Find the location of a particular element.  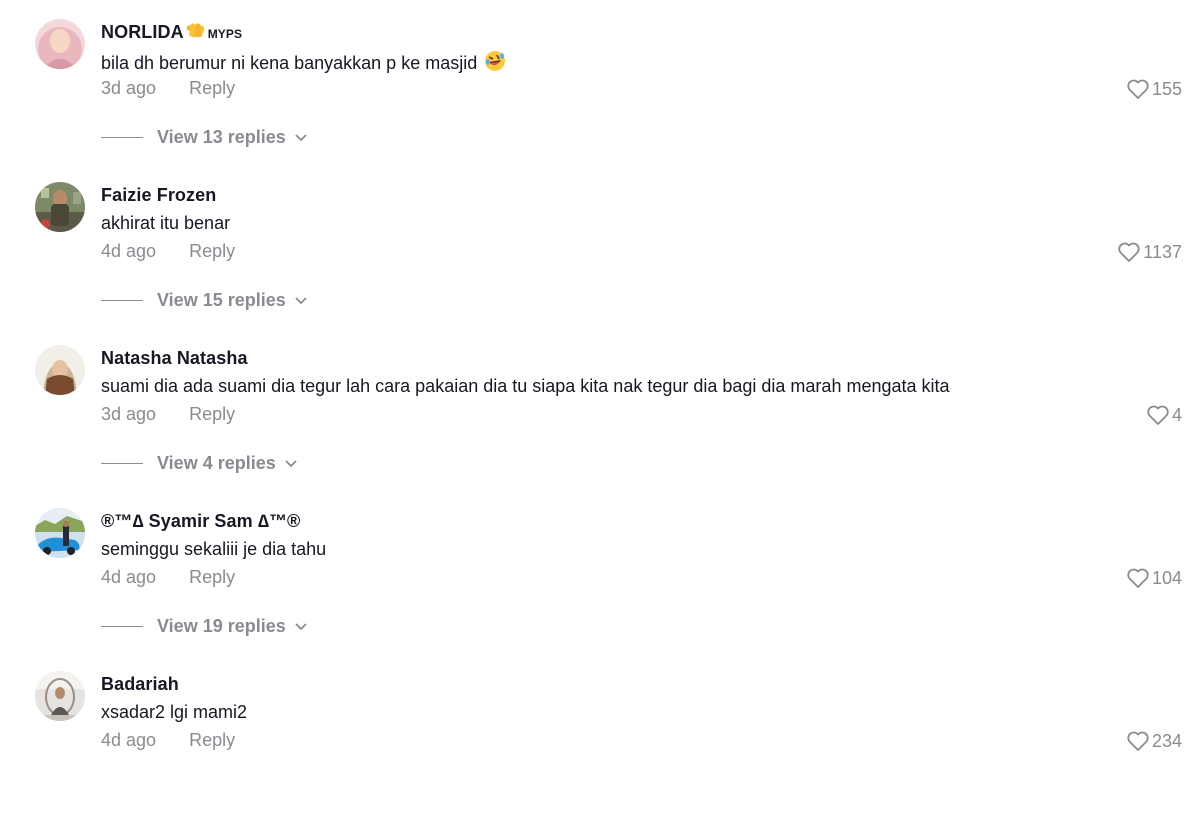

comment-username: ®™∆ Syamir Sam ∆™® is located at coordinates (200, 521).